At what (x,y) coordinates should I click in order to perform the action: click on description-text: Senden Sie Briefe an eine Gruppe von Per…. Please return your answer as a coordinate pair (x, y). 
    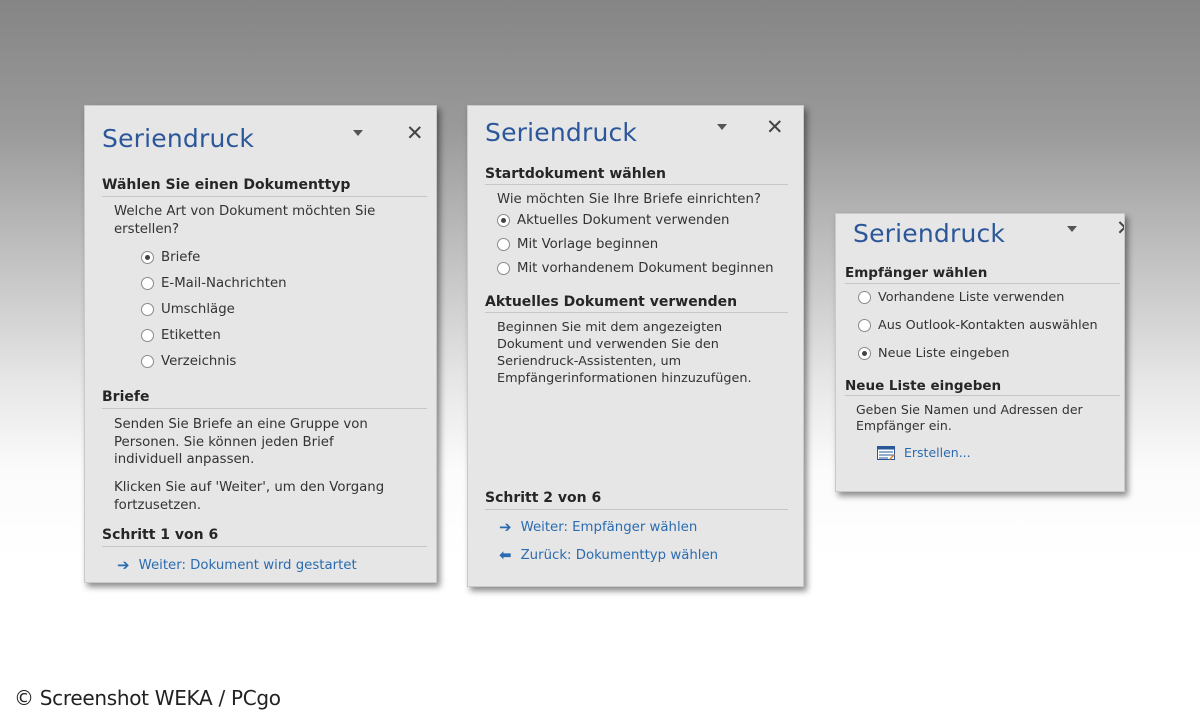
    Looking at the image, I should click on (241, 442).